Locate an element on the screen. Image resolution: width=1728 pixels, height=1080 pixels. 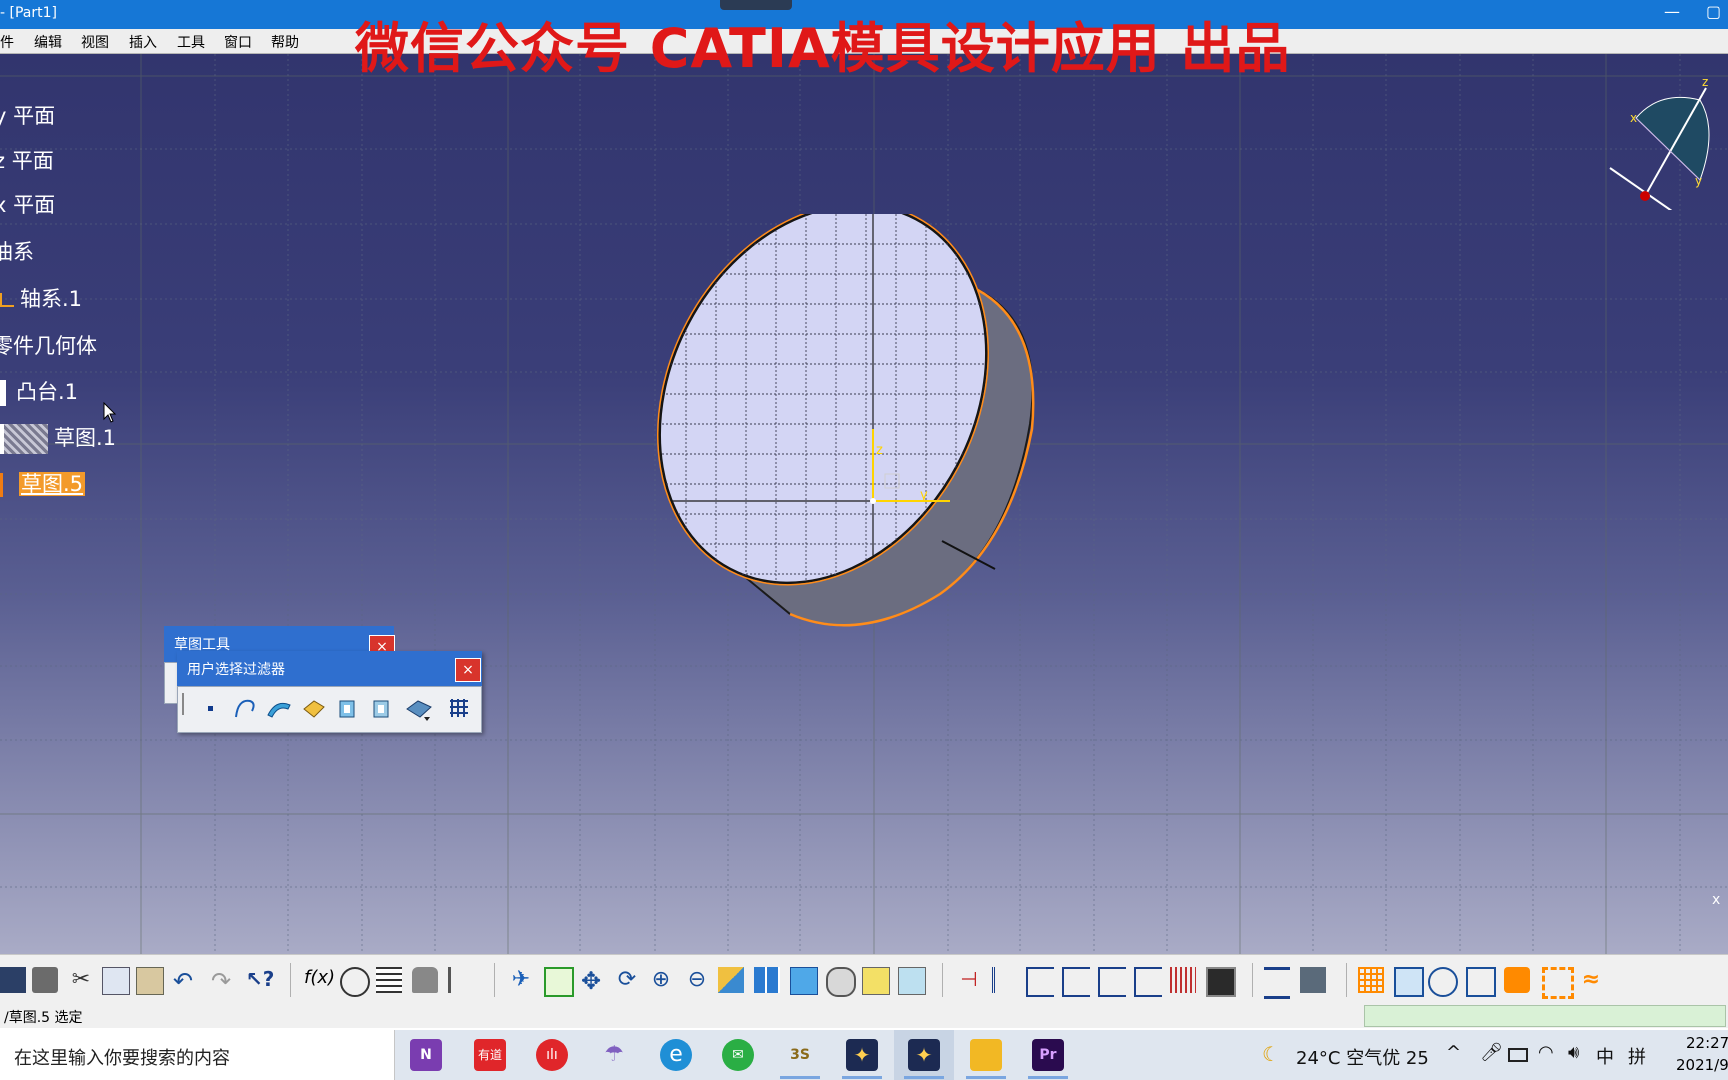
point-filter-icon is located at coordinates (210, 708).